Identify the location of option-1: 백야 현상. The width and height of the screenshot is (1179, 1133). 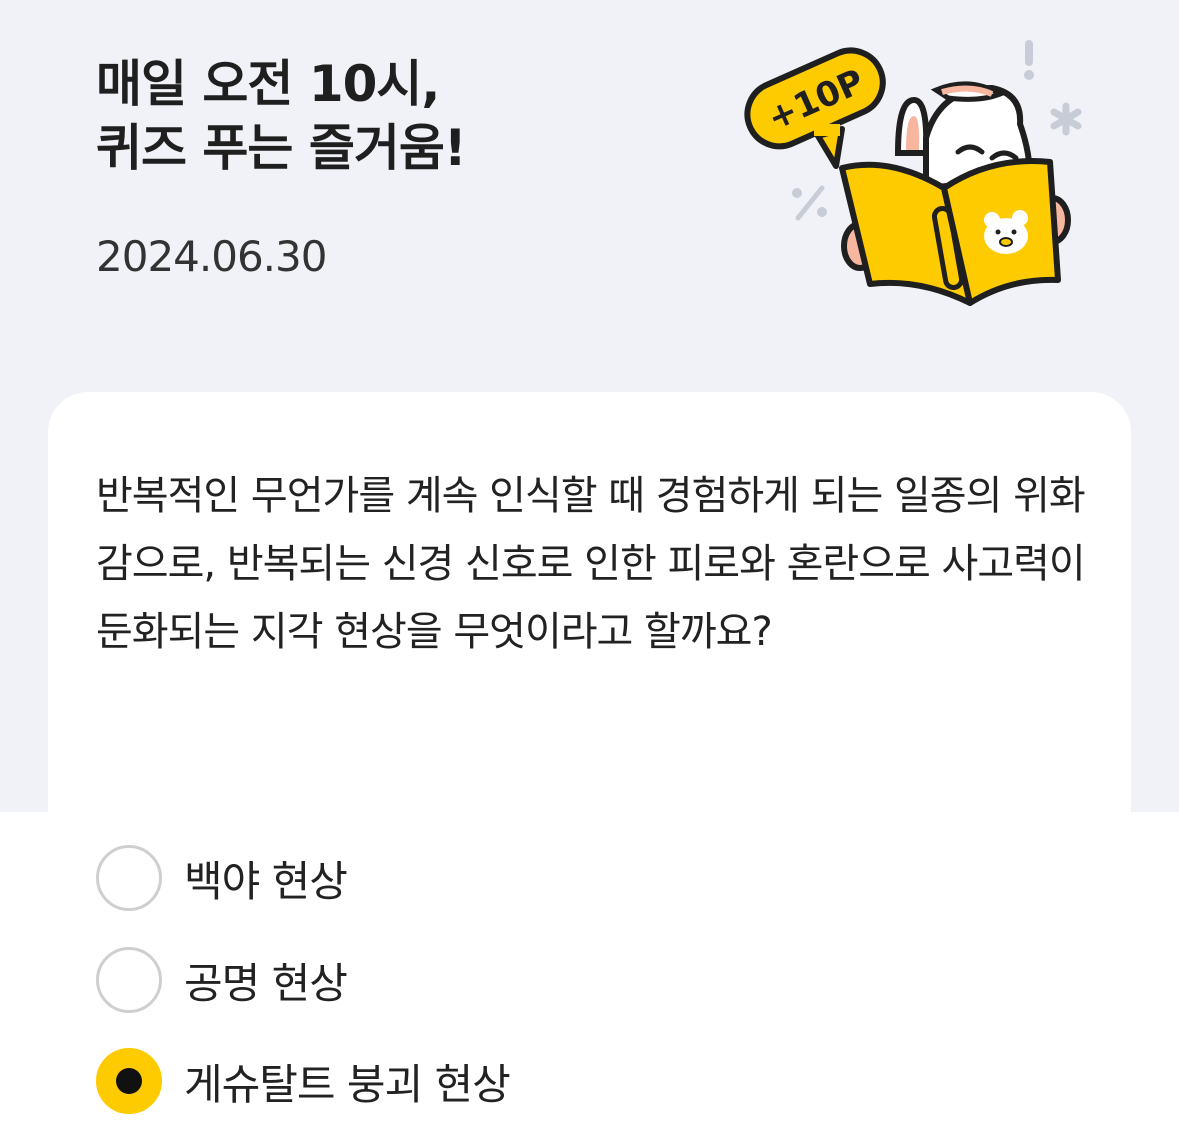
(222, 878).